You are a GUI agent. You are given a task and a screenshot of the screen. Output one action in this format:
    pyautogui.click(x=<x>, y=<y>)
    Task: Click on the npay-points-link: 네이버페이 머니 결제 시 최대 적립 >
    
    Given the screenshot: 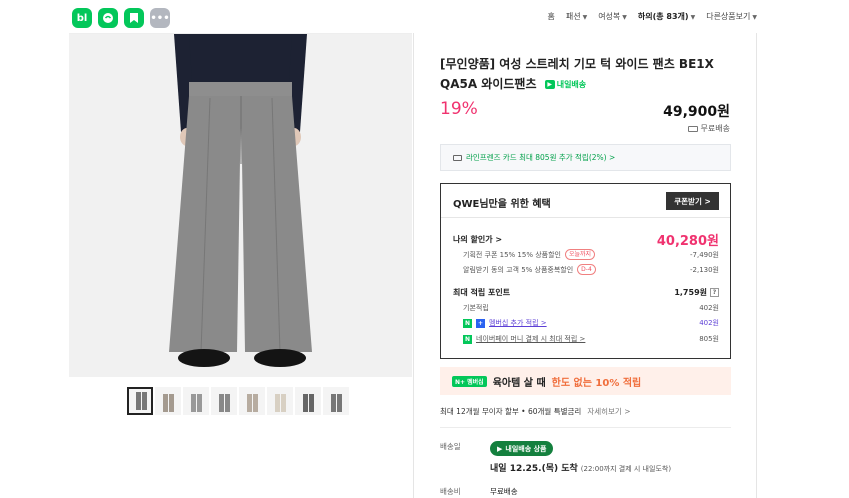 What is the action you would take?
    pyautogui.click(x=530, y=339)
    